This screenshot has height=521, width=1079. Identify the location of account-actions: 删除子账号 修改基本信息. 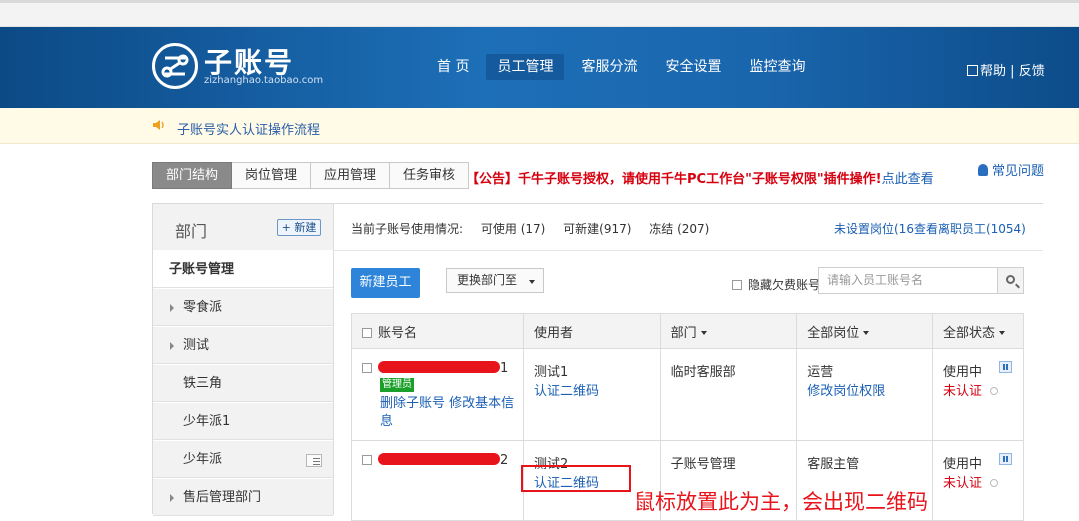
(450, 413).